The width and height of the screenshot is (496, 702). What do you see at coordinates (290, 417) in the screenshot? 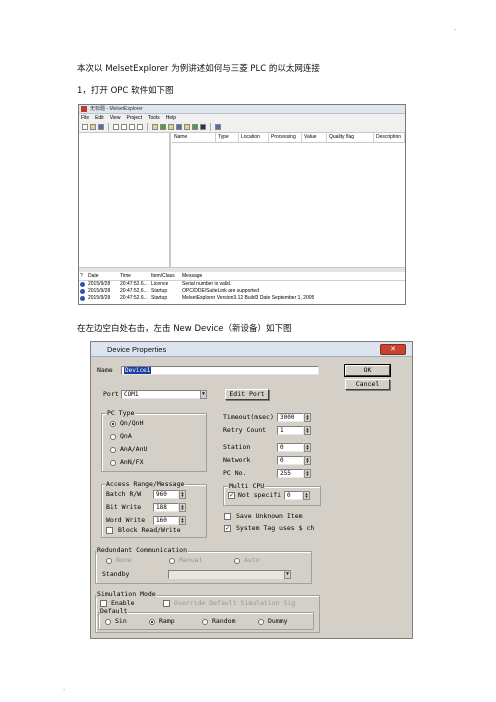
I see `timeout-field: 3000` at bounding box center [290, 417].